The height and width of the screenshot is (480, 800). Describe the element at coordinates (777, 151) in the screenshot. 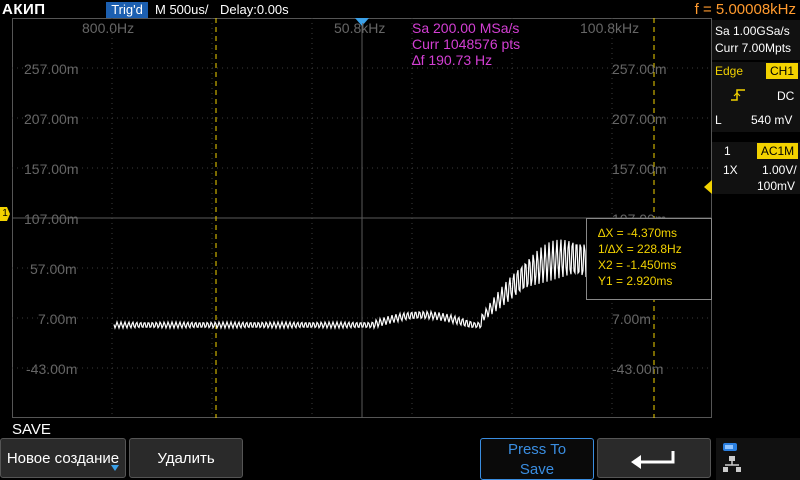

I see `channel-coupling-badge: AC1M` at that location.